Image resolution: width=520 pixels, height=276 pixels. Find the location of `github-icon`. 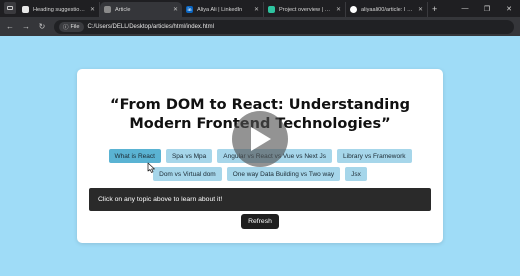

github-icon is located at coordinates (353, 9).